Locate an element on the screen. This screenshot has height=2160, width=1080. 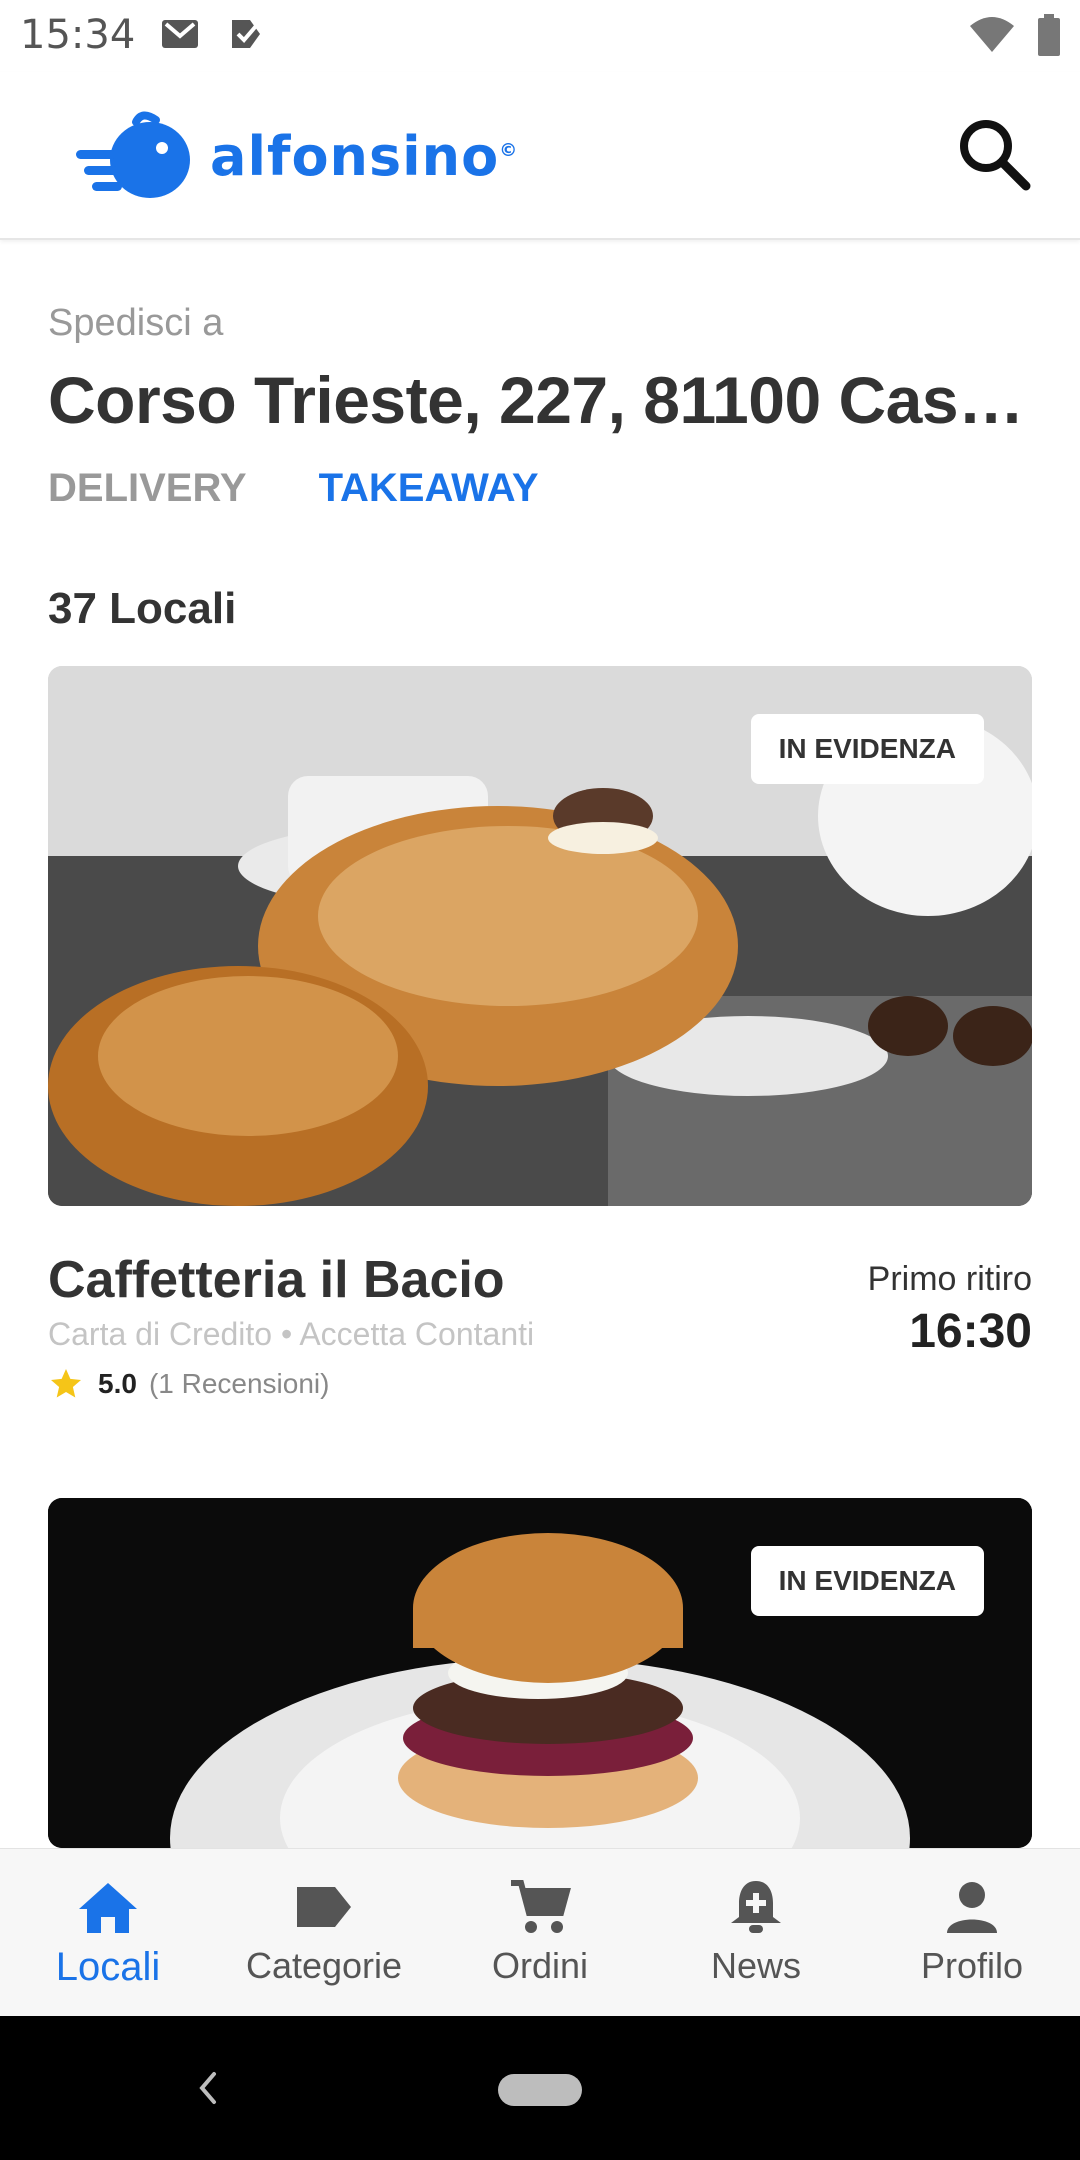
gmail-icon is located at coordinates (180, 36).